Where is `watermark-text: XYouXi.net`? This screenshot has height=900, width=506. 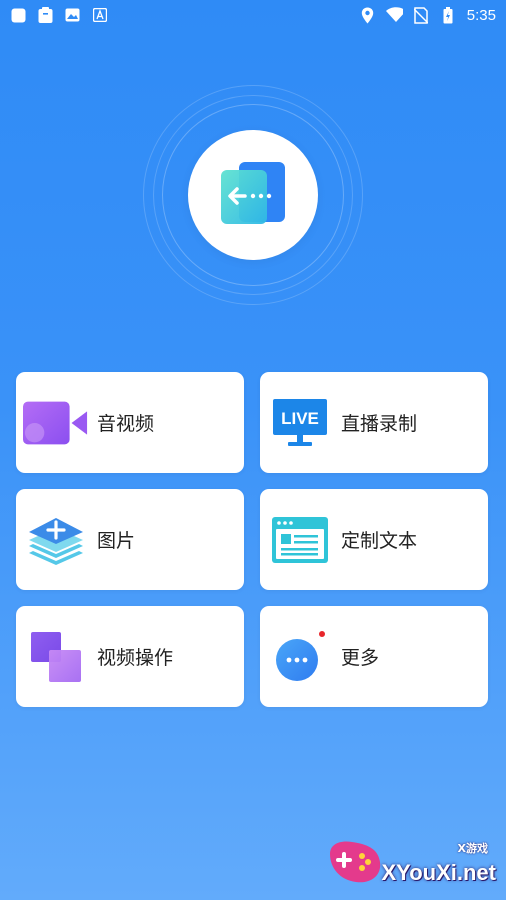
watermark-text: XYouXi.net is located at coordinates (439, 872).